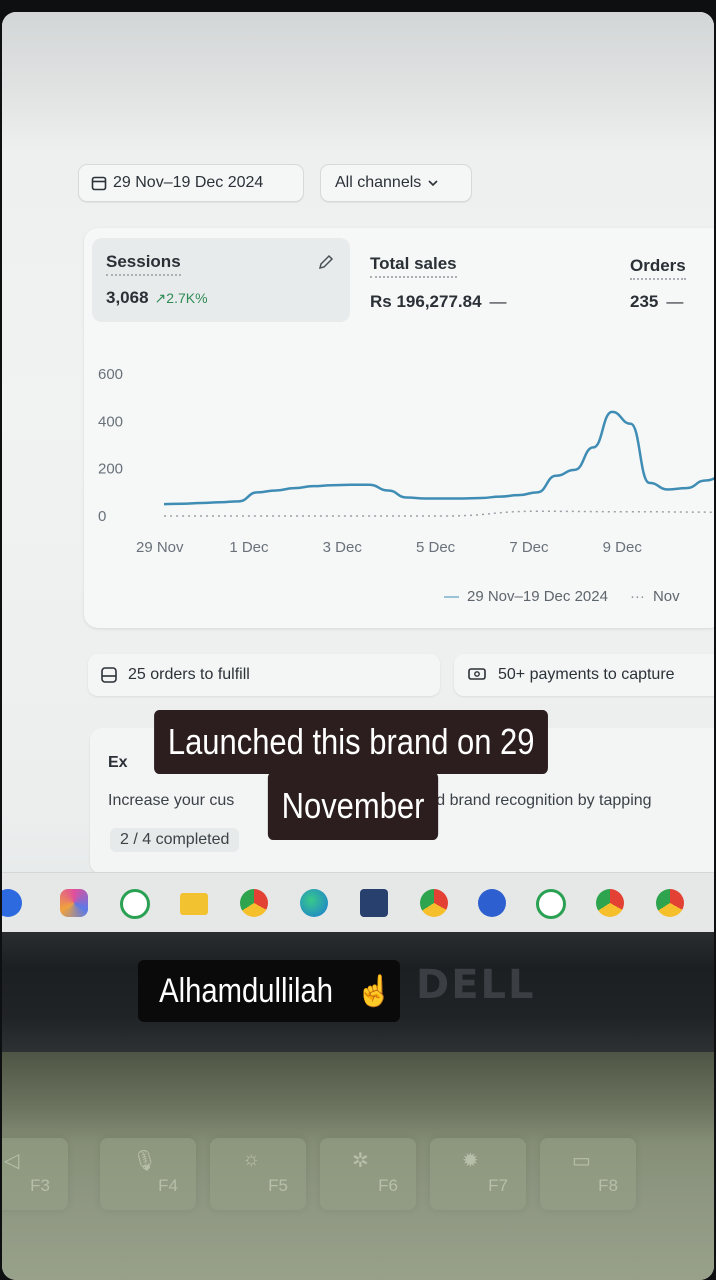  Describe the element at coordinates (278, 1185) in the screenshot. I see `key-f5-label: F5` at that location.